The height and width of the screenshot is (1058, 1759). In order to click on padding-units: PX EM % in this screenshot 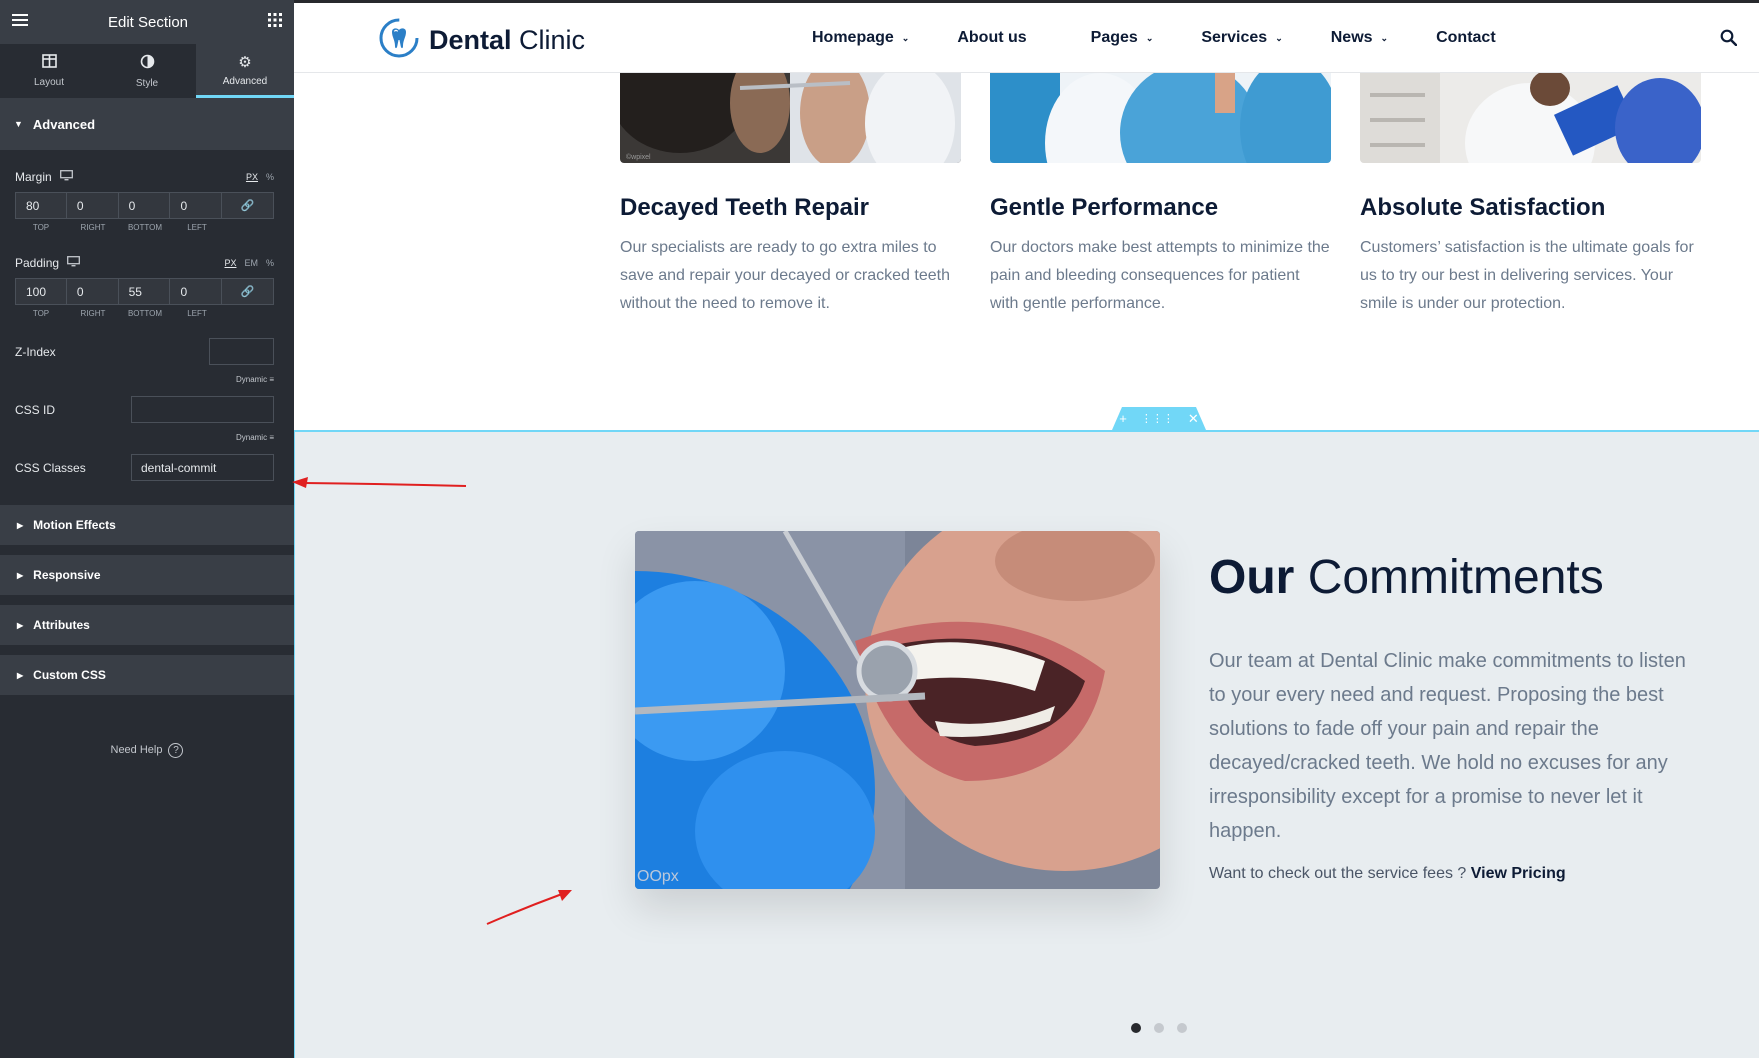, I will do `click(249, 263)`.